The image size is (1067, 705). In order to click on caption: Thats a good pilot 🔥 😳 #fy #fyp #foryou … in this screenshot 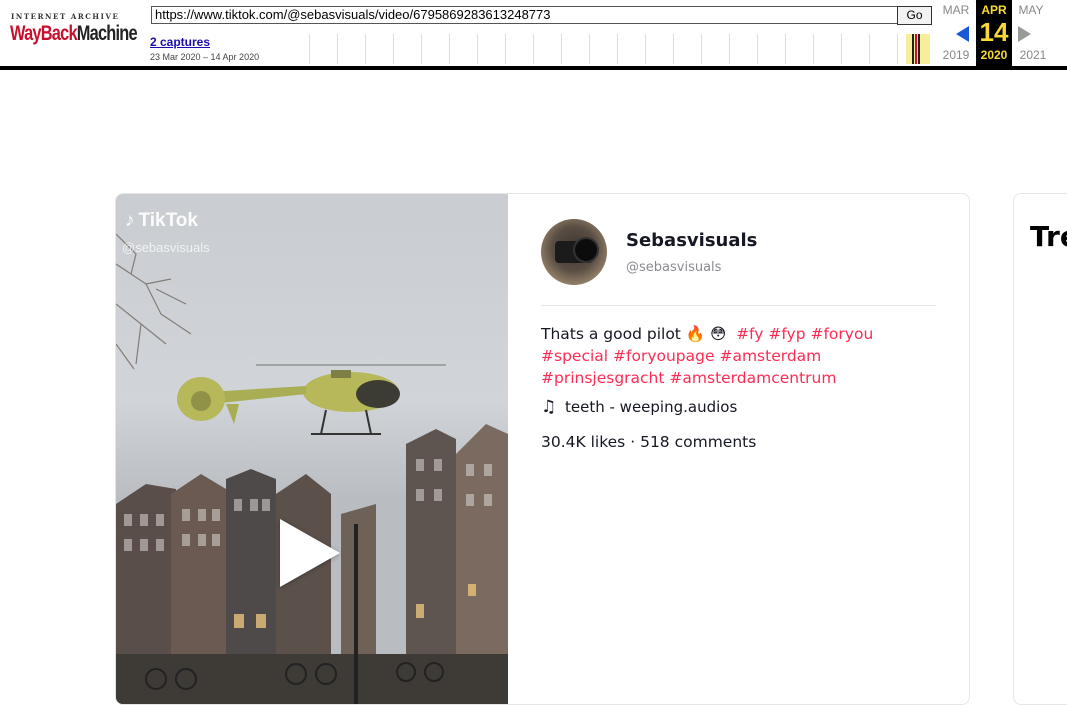, I will do `click(741, 356)`.